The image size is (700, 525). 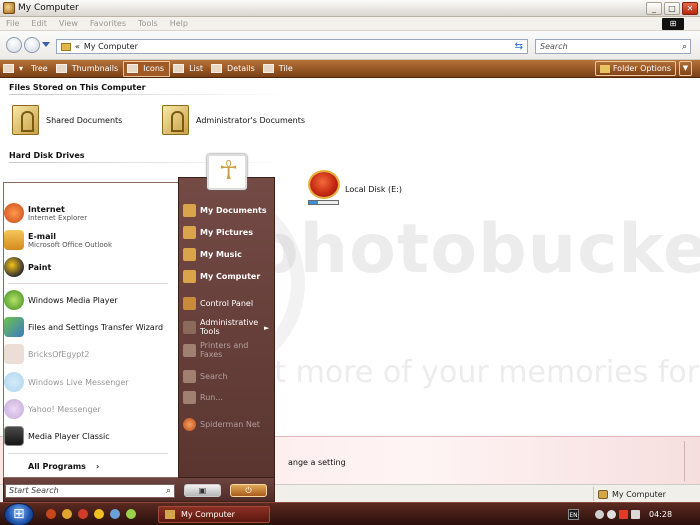 I want to click on maximize-button: □, so click(x=672, y=8).